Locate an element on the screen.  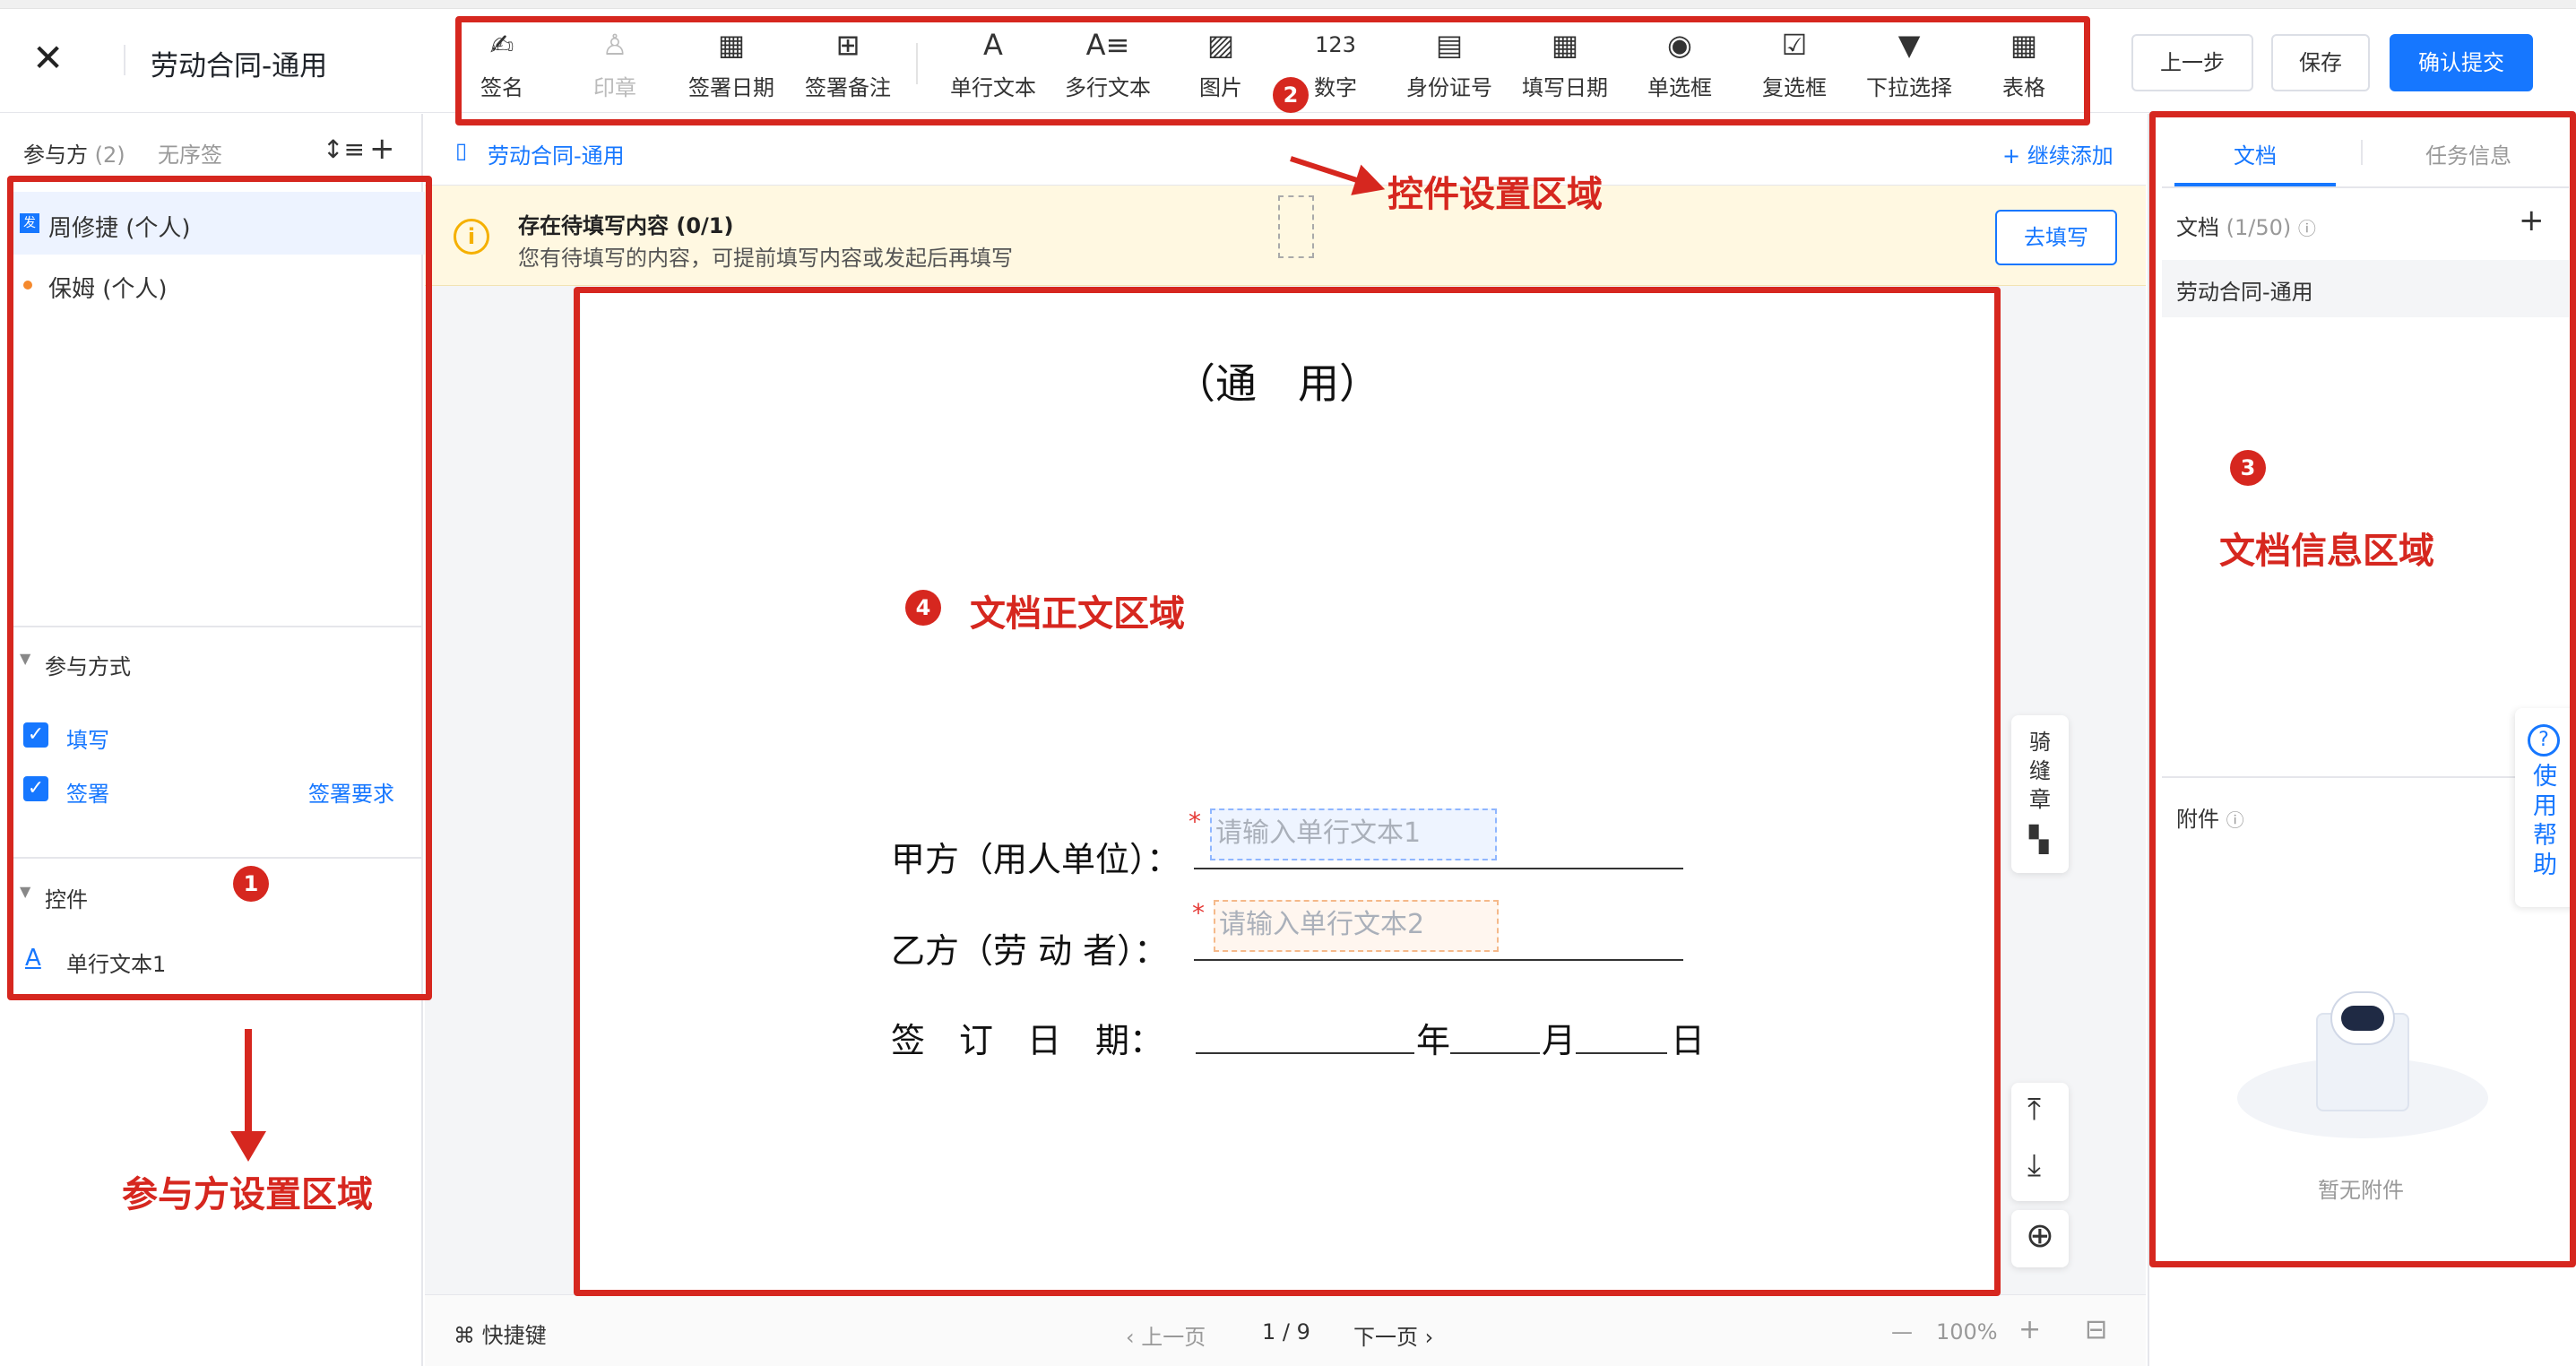
page-indicator: 1 / 9 is located at coordinates (1286, 1332).